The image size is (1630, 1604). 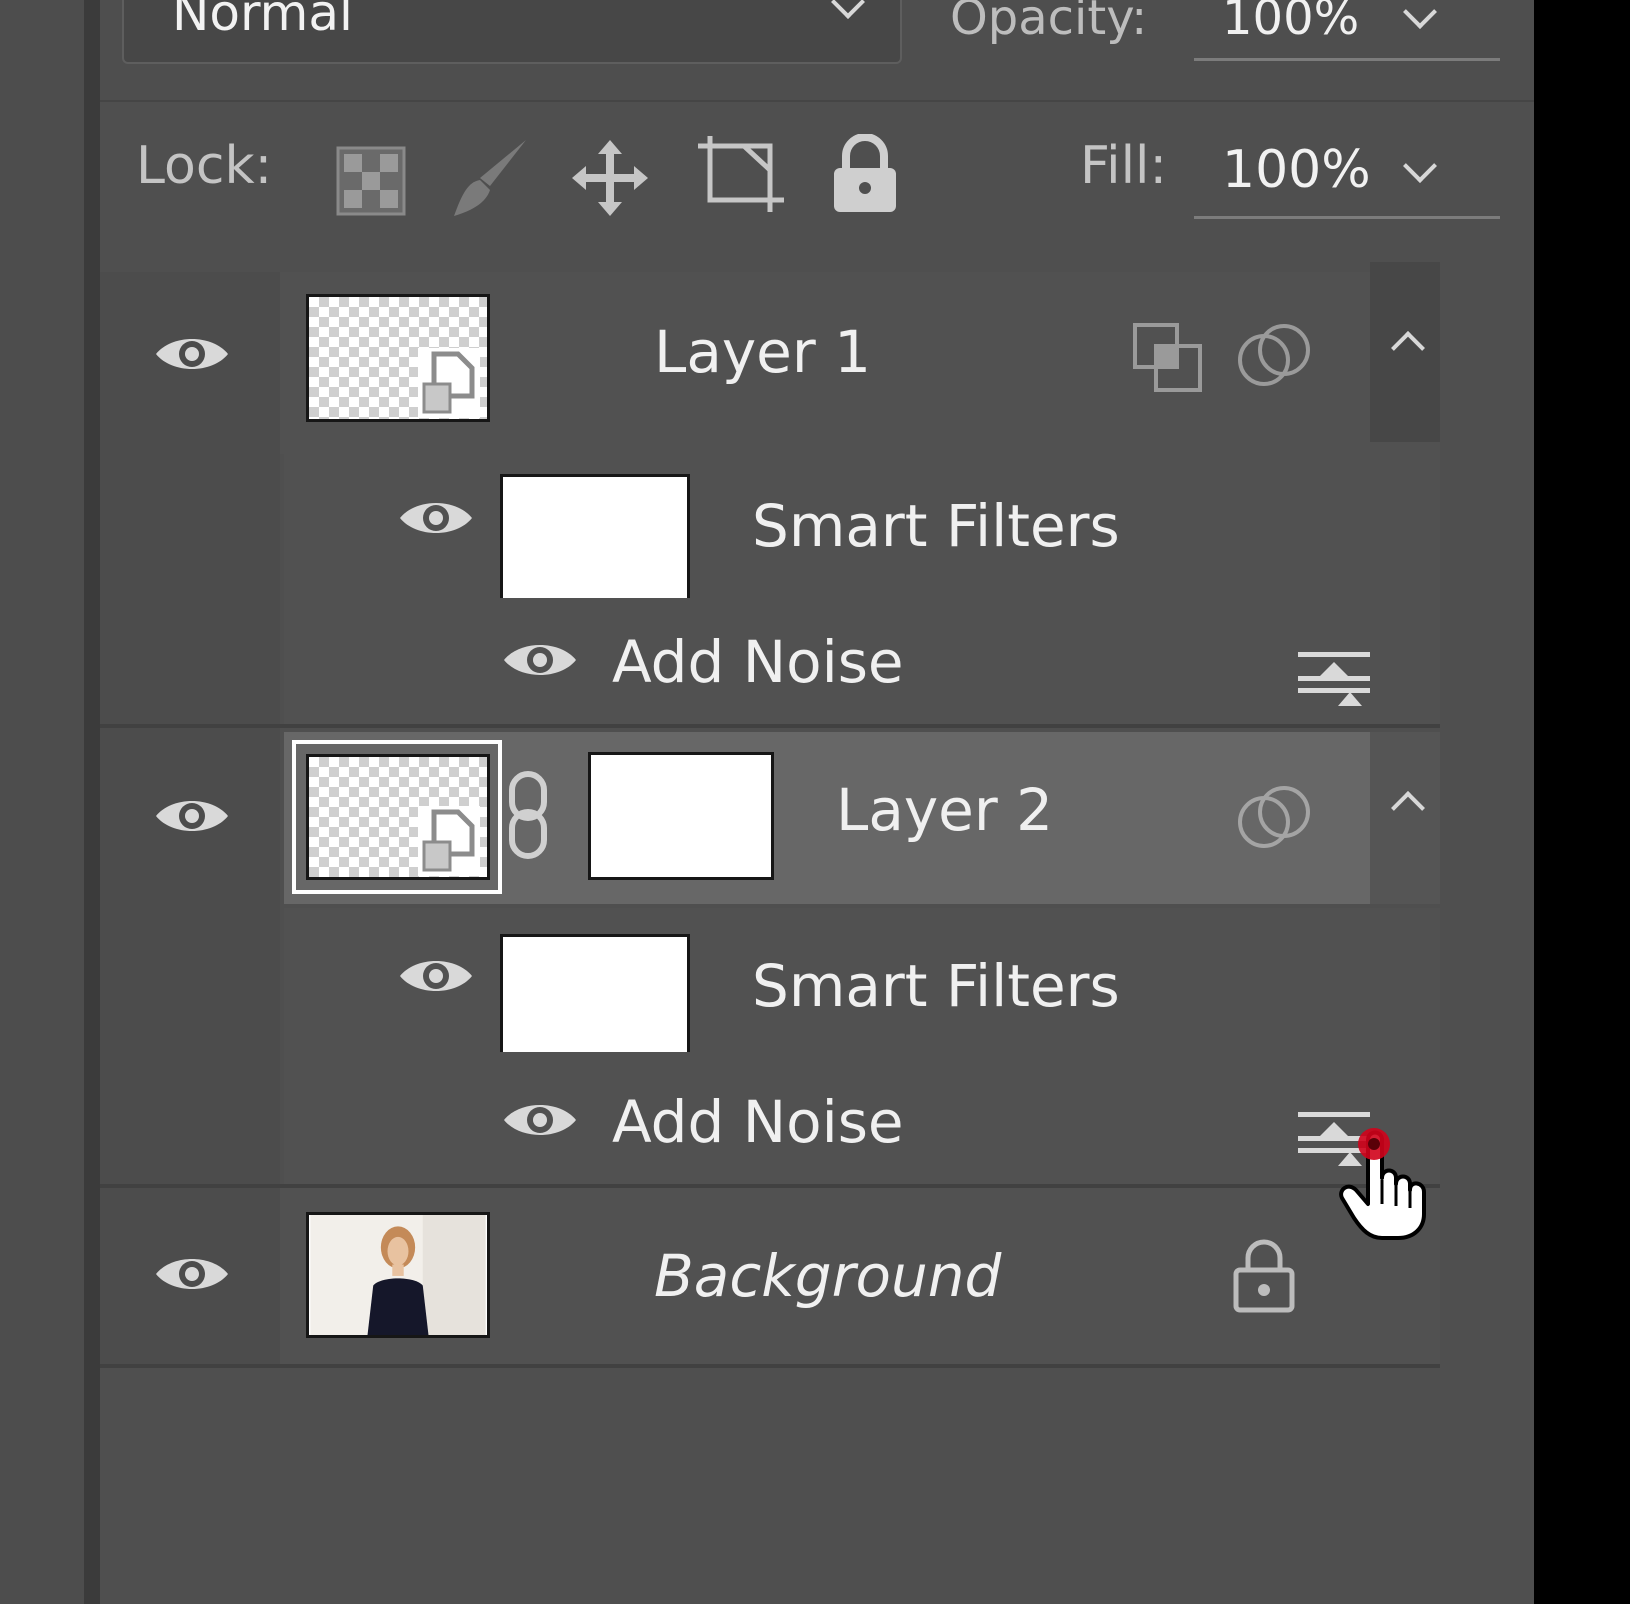 What do you see at coordinates (1347, 217) in the screenshot?
I see `fill-underline` at bounding box center [1347, 217].